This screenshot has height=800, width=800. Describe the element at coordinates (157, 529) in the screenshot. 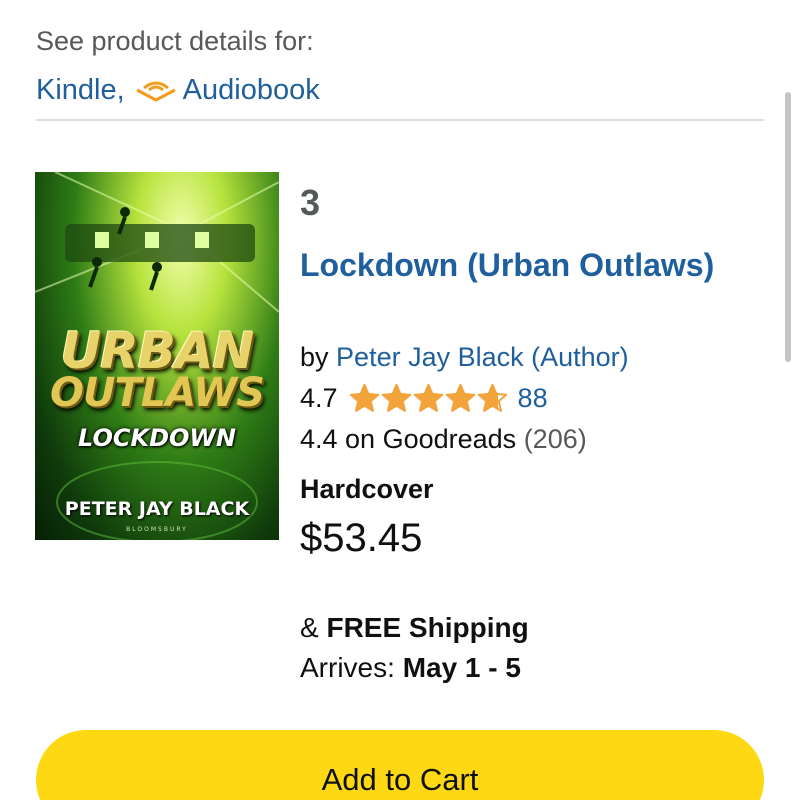

I see `cover-publisher: BLOOMSBURY` at that location.